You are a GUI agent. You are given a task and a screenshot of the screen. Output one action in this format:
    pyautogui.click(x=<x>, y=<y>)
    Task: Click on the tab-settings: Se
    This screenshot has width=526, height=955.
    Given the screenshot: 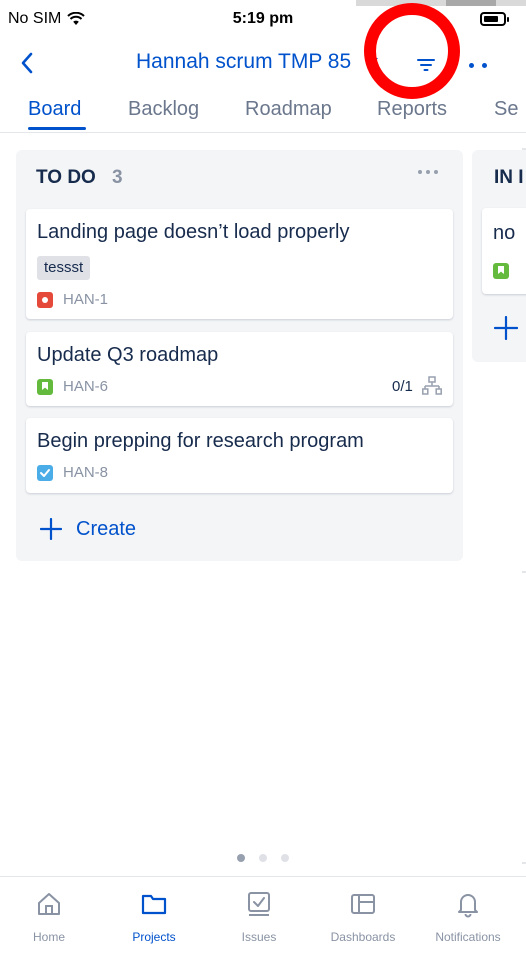 What is the action you would take?
    pyautogui.click(x=506, y=109)
    